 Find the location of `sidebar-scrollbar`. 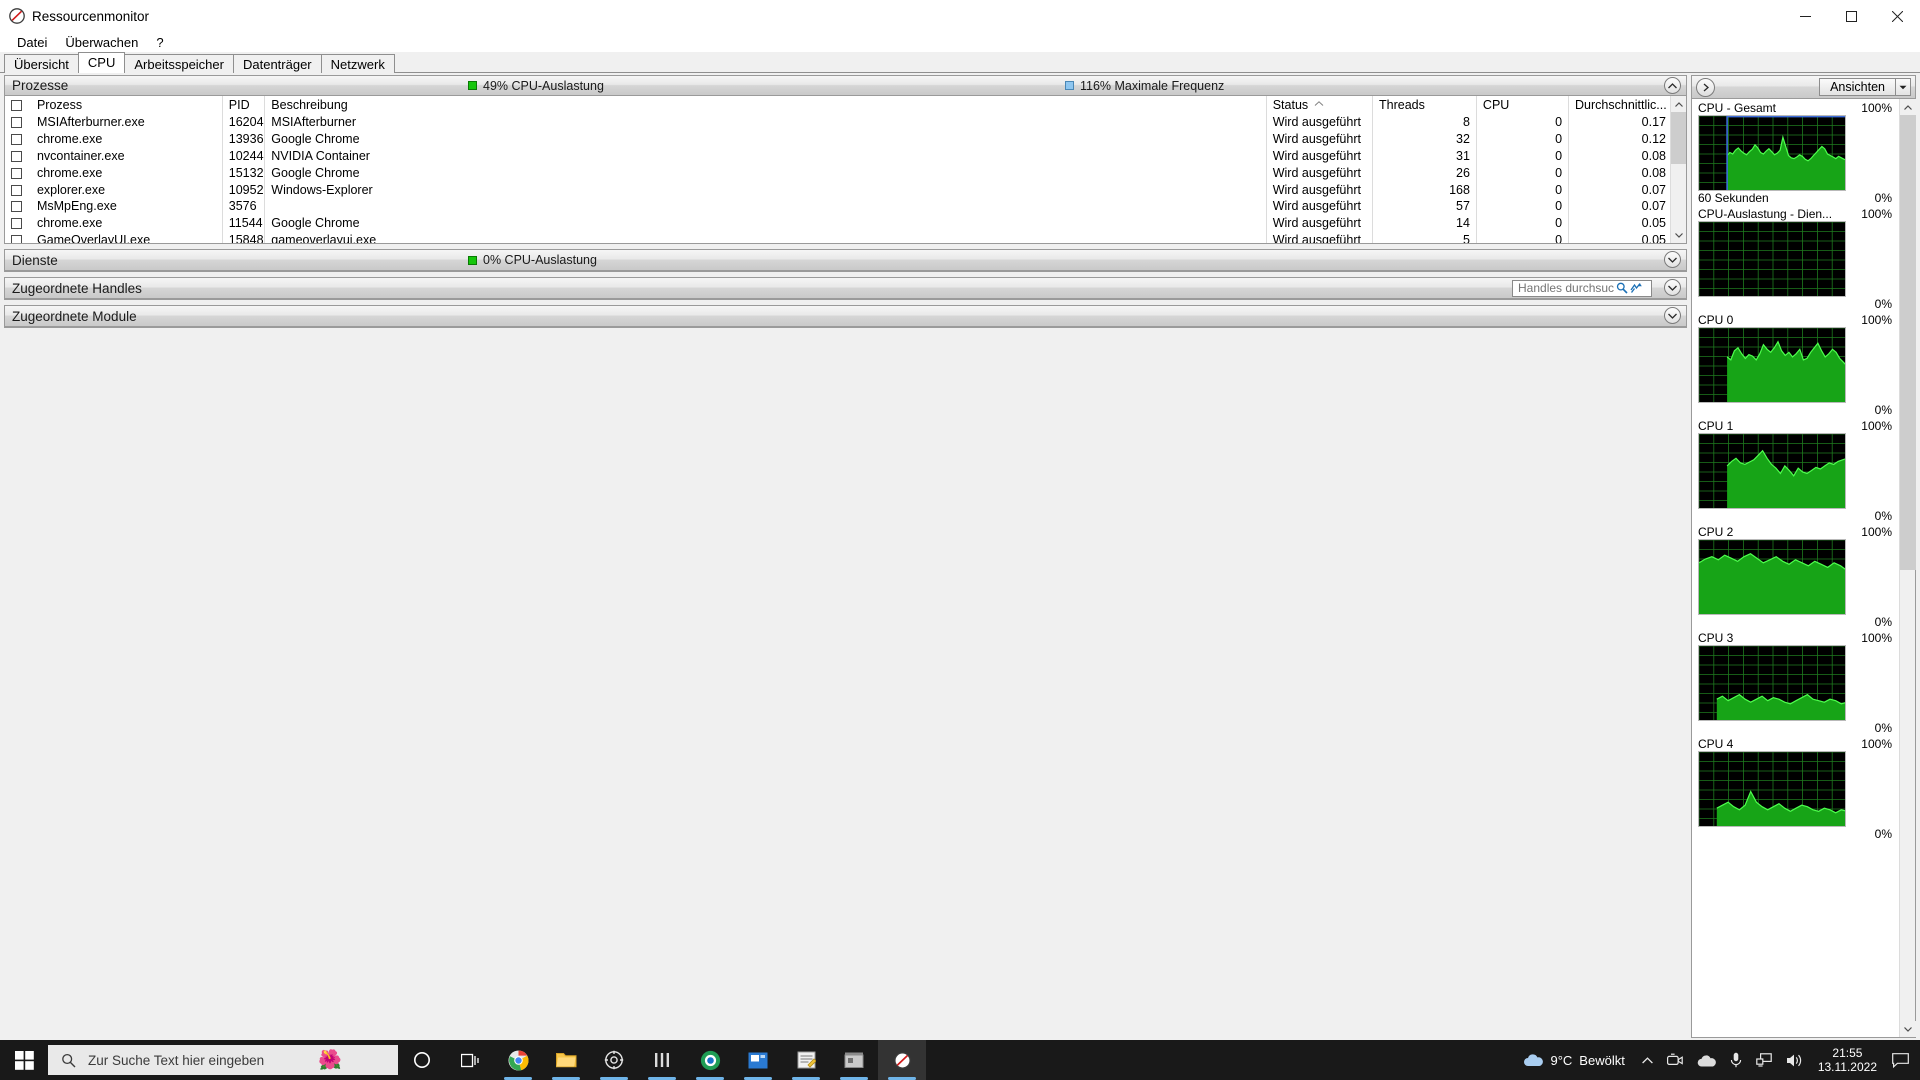

sidebar-scrollbar is located at coordinates (1907, 568).